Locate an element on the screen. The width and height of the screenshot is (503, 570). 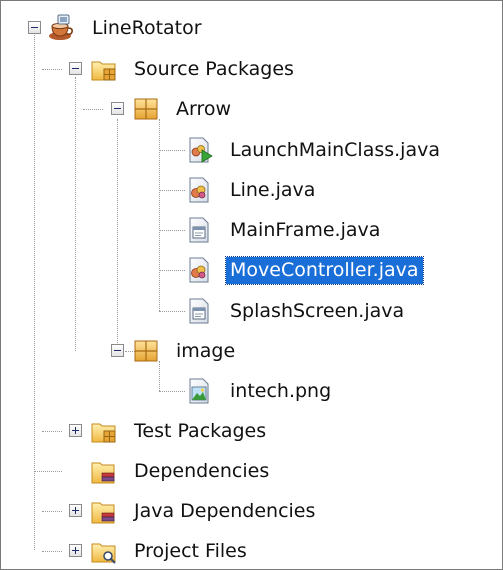
tree-node-label: Project Files is located at coordinates (190, 550).